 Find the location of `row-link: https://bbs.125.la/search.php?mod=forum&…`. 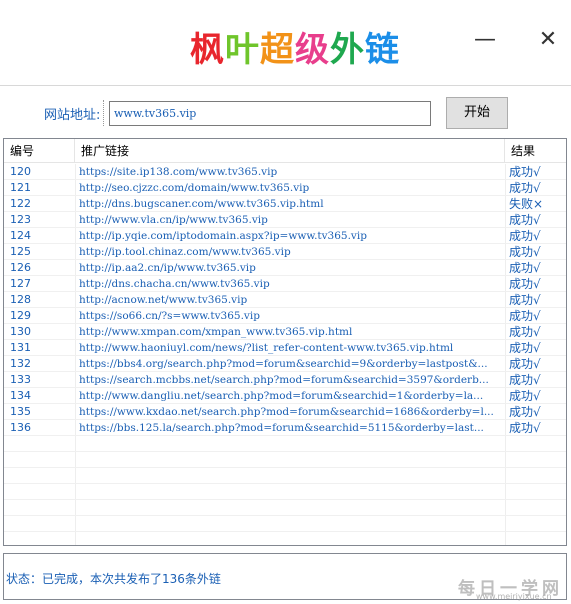

row-link: https://bbs.125.la/search.php?mod=forum&… is located at coordinates (281, 428).